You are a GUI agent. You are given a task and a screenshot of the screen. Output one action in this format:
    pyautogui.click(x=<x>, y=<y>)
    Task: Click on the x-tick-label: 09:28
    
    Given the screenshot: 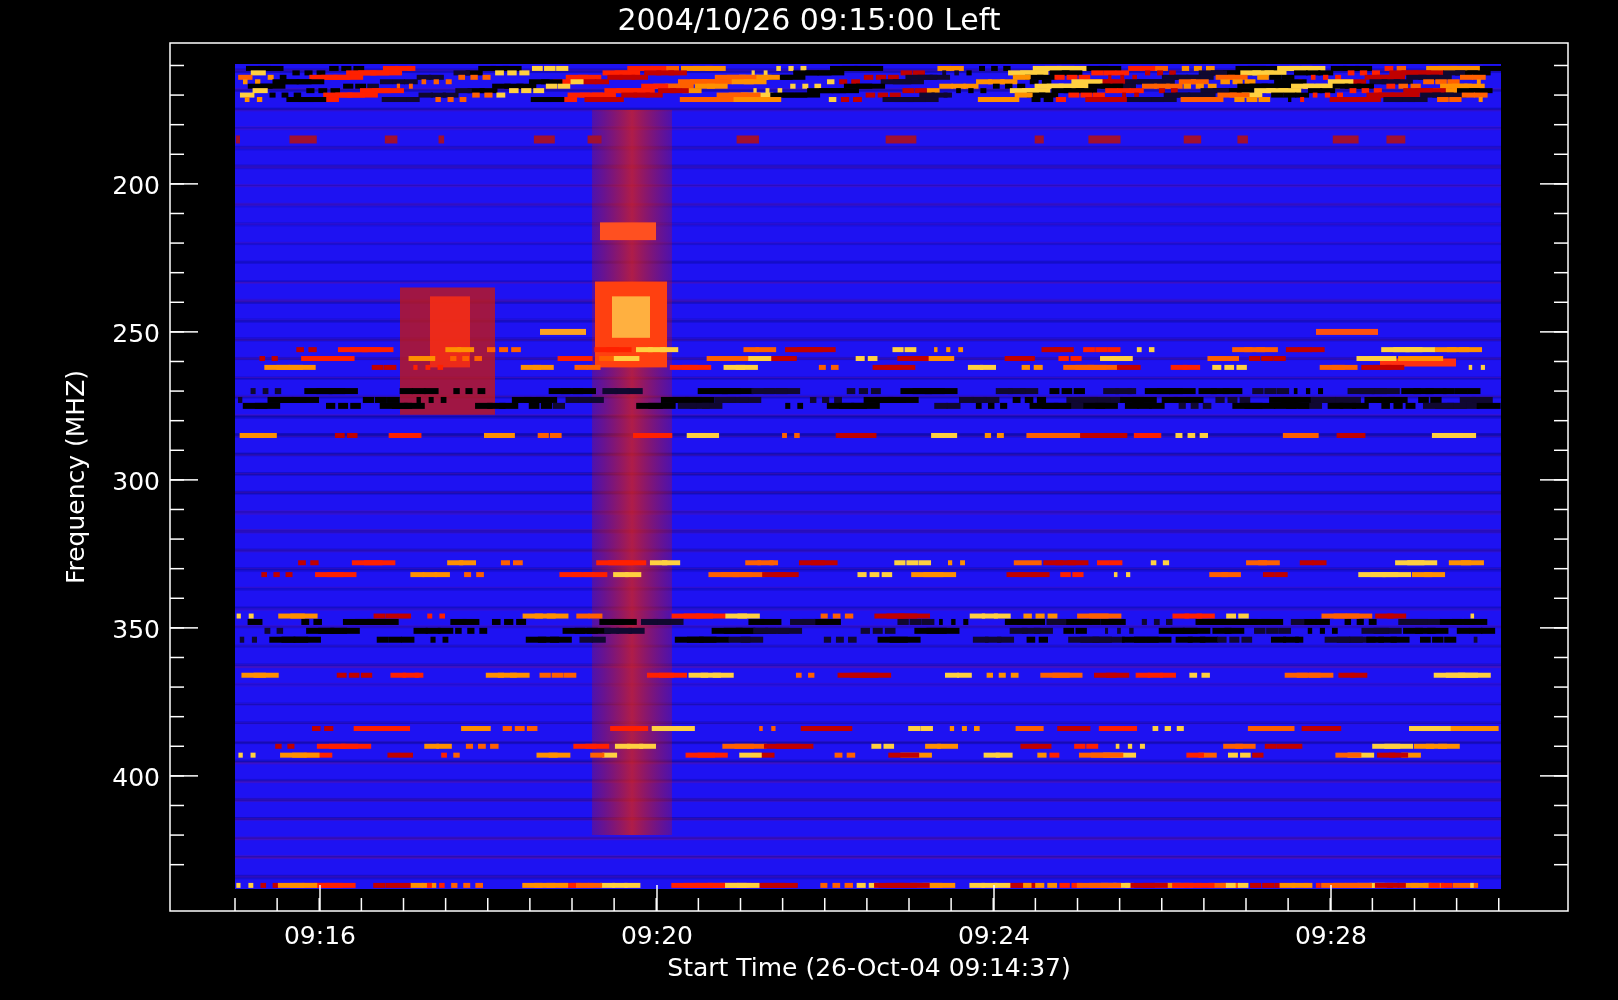 What is the action you would take?
    pyautogui.click(x=1331, y=935)
    